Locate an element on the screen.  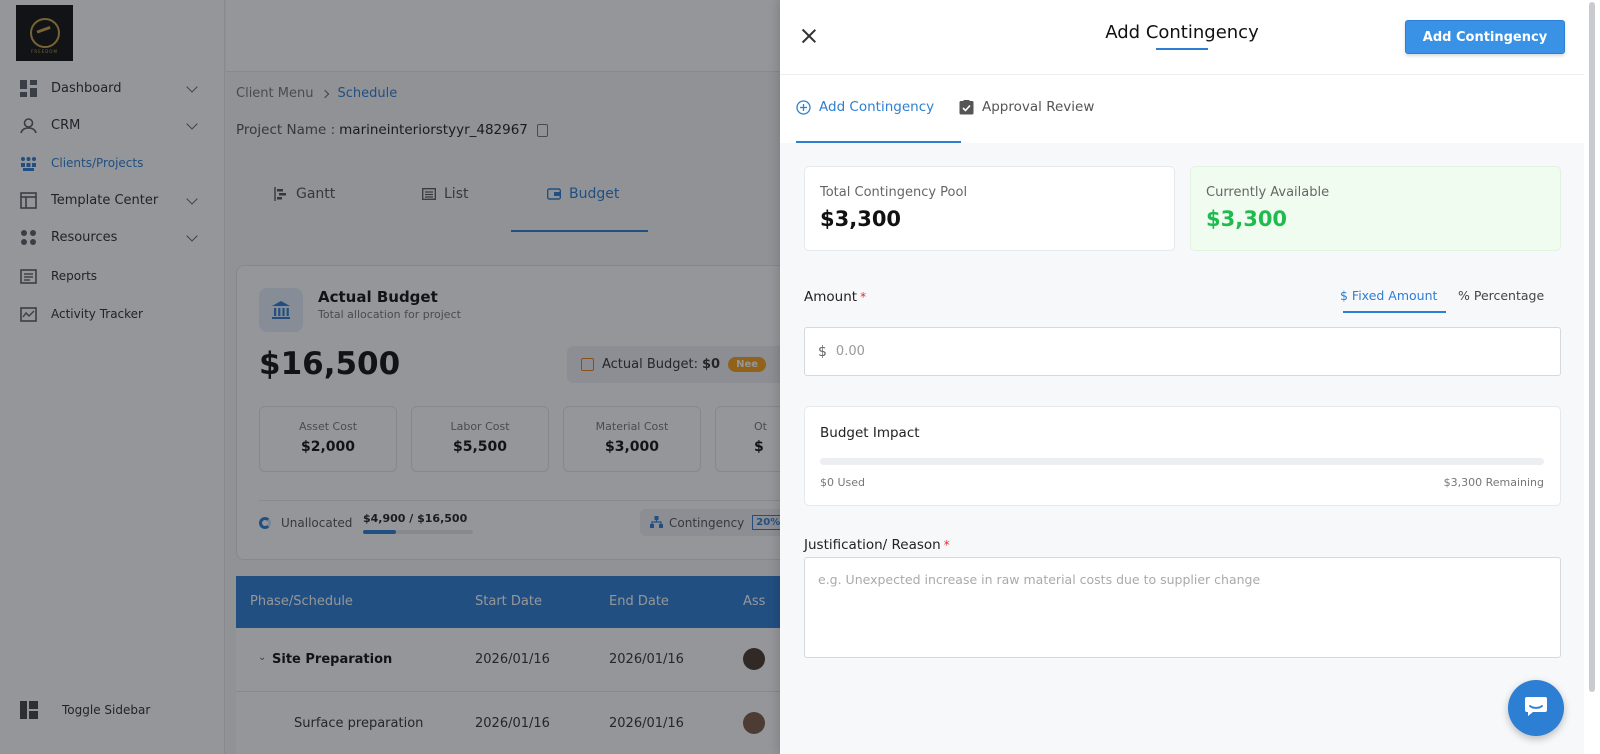
amount-field: $ is located at coordinates (1182, 351).